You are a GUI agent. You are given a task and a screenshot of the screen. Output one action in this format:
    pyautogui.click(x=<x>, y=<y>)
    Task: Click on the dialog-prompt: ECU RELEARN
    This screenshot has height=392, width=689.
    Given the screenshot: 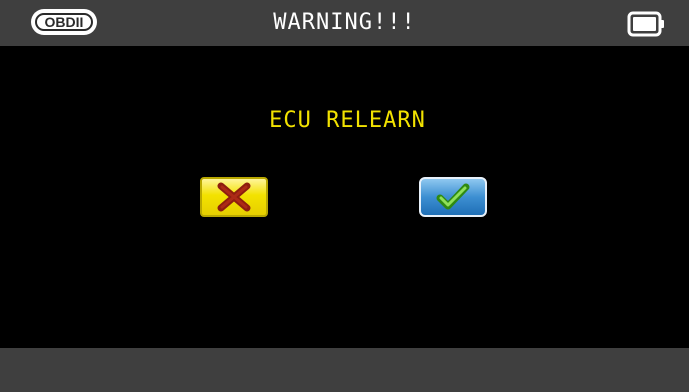 What is the action you would take?
    pyautogui.click(x=347, y=120)
    